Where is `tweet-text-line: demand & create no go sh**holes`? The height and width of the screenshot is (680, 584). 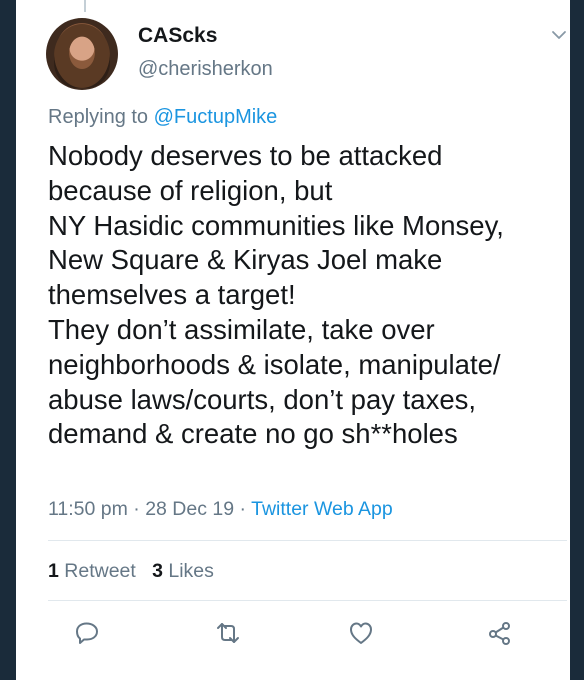 tweet-text-line: demand & create no go sh**holes is located at coordinates (253, 434).